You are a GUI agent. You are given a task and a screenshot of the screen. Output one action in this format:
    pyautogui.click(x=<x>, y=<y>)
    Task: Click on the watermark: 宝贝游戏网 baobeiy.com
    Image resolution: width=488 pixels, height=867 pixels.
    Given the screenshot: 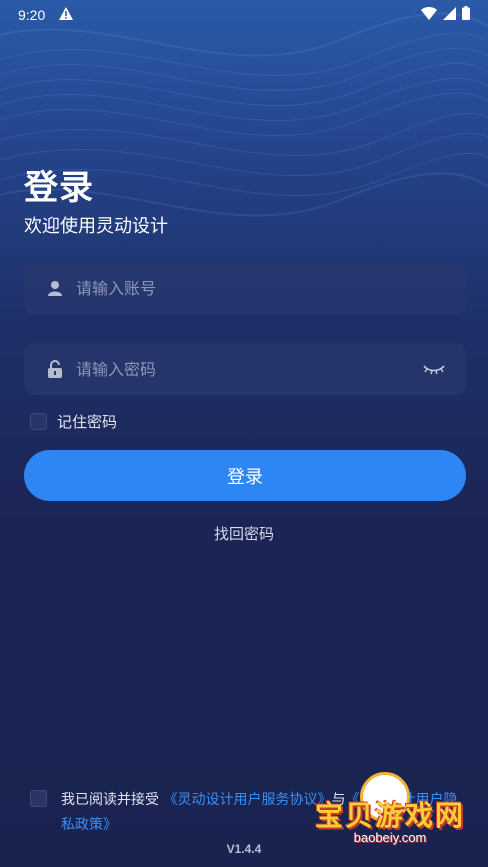 What is the action you would take?
    pyautogui.click(x=390, y=812)
    